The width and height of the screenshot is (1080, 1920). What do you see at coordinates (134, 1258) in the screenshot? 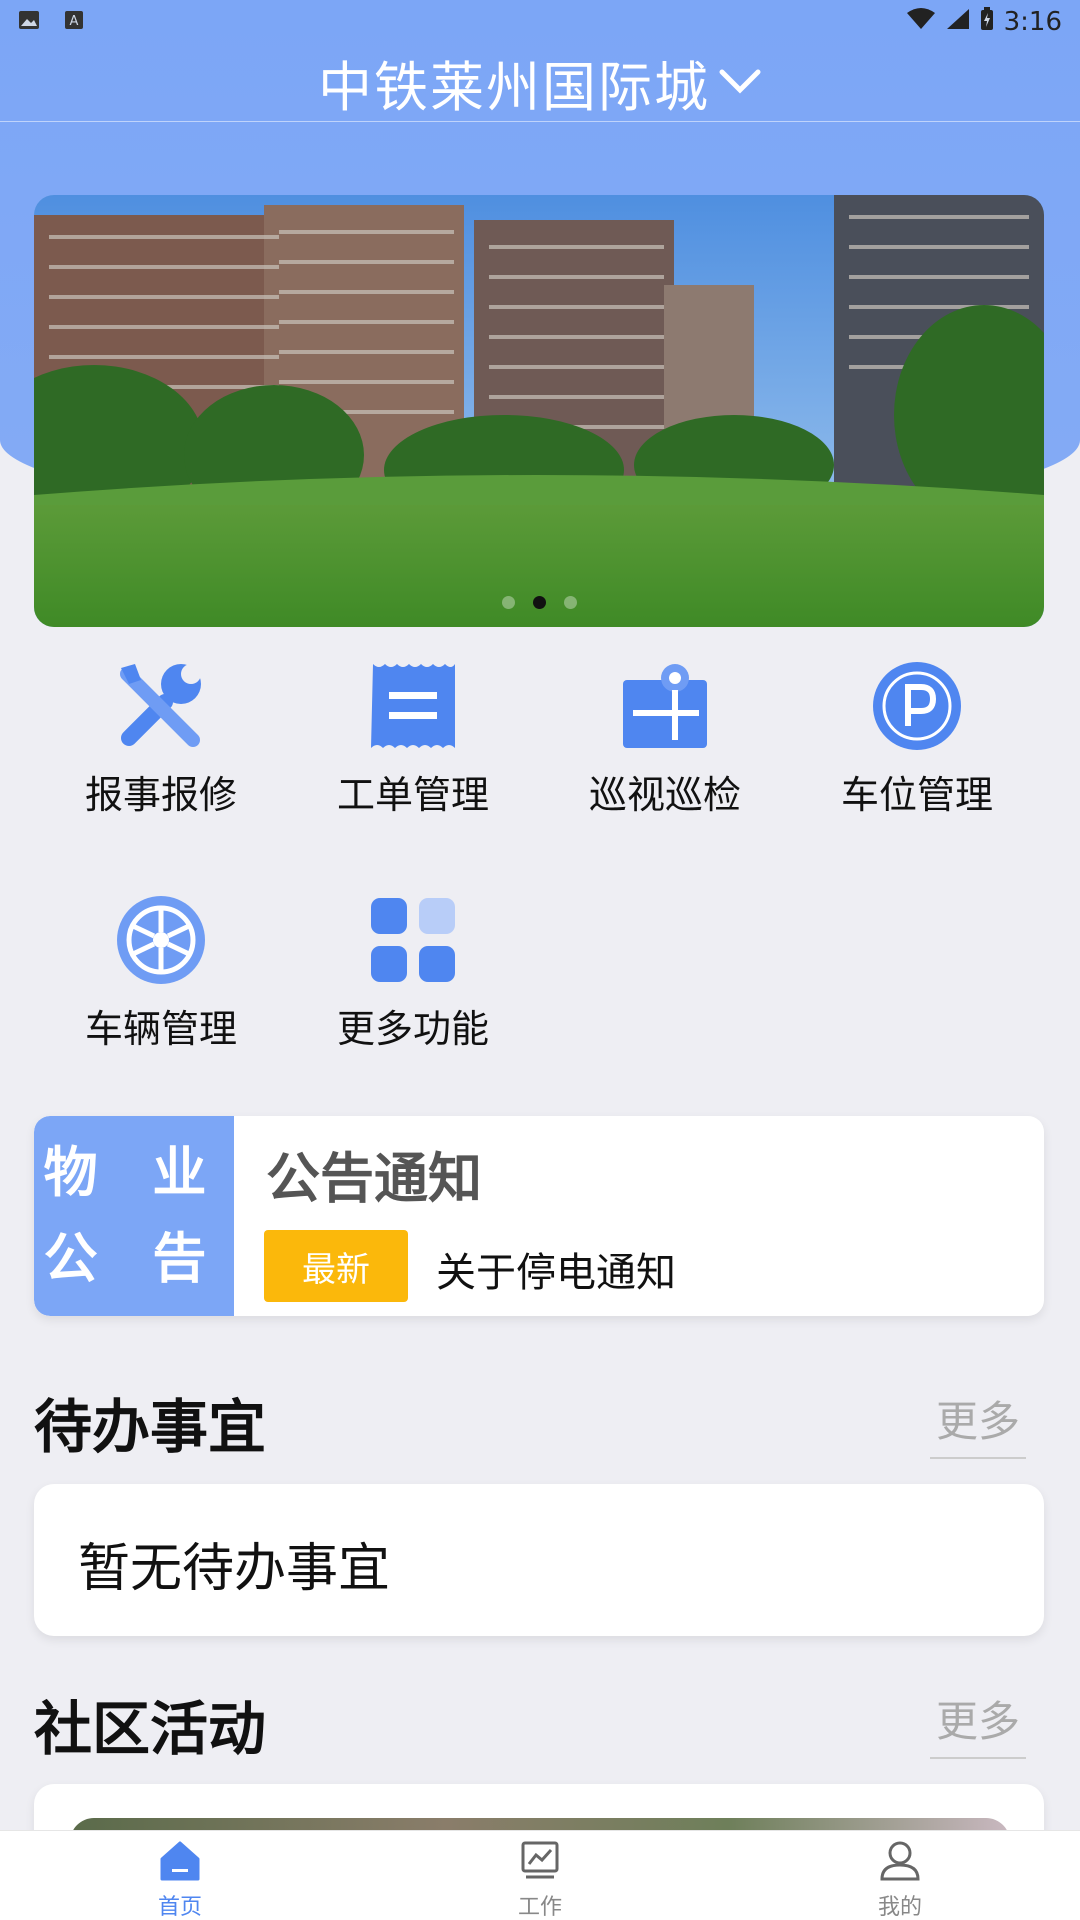
I see `notice-tag-line: 公 告` at bounding box center [134, 1258].